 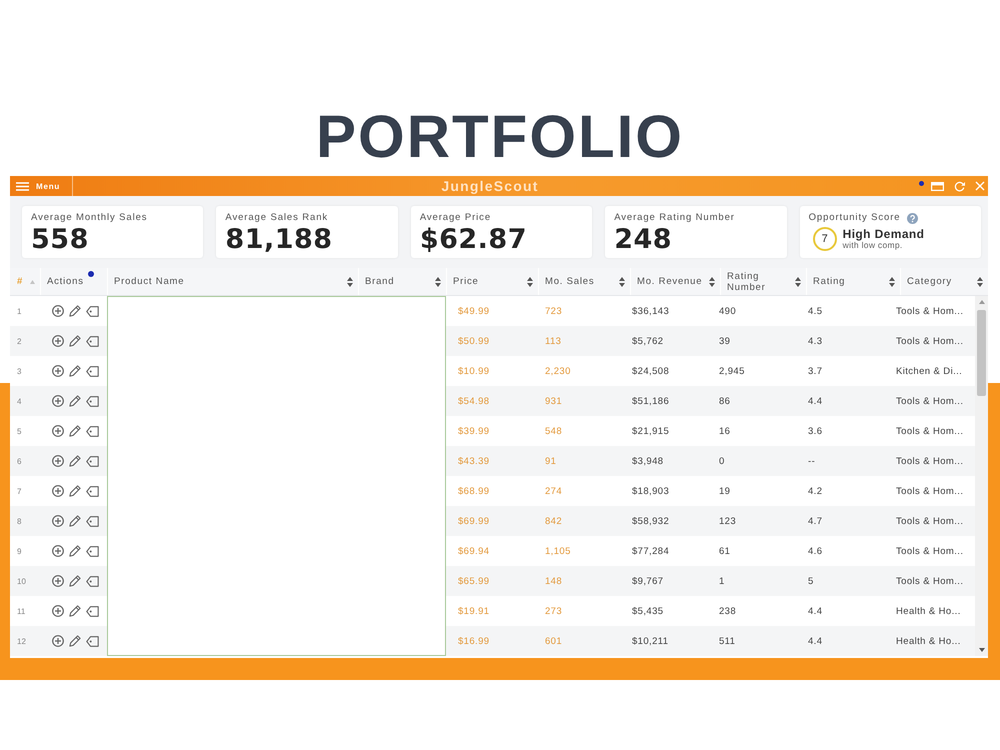 I want to click on row-number: 10, so click(x=21, y=581).